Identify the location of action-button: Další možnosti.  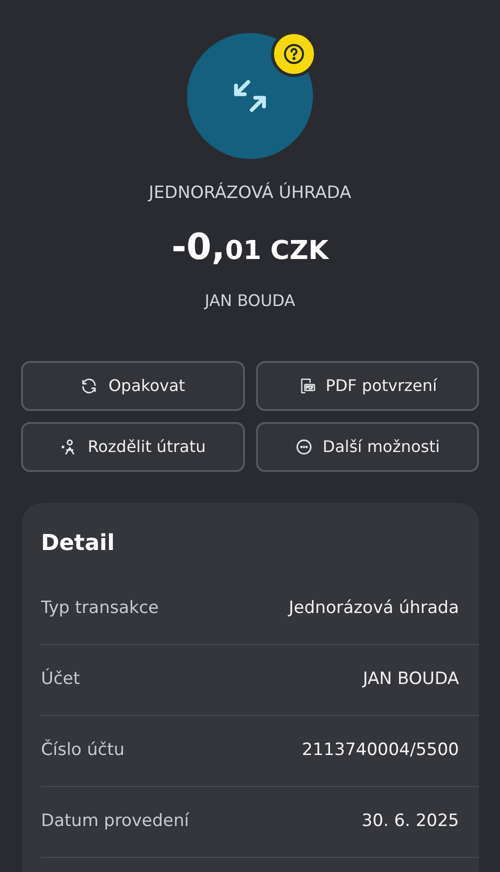
(367, 447).